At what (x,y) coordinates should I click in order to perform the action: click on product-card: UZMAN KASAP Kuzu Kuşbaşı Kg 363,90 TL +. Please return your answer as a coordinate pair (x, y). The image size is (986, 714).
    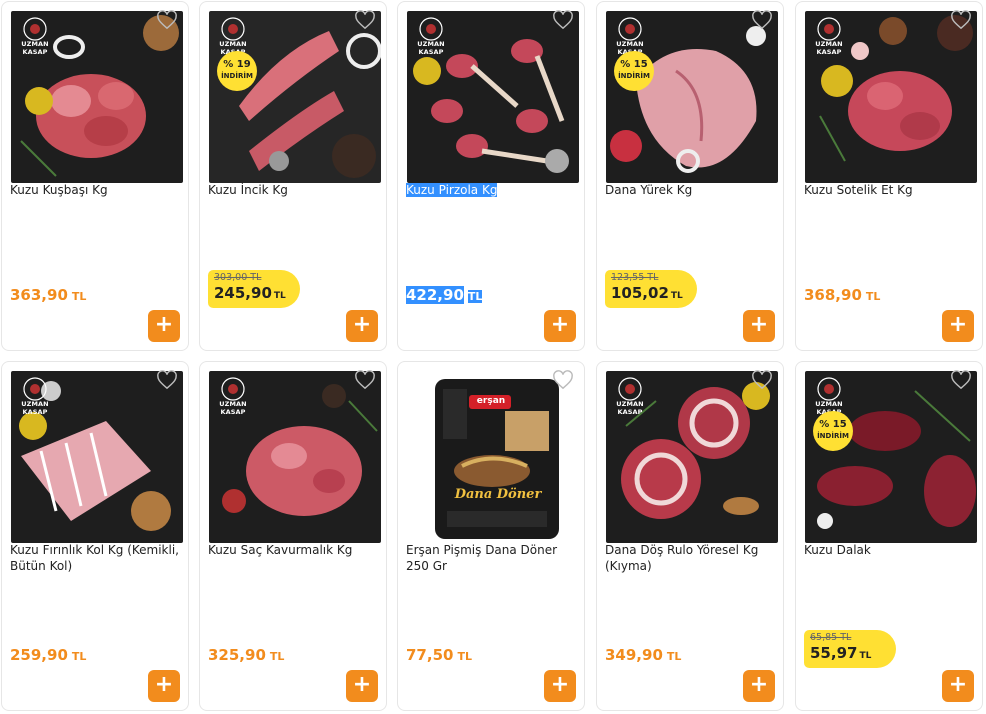
    Looking at the image, I should click on (95, 176).